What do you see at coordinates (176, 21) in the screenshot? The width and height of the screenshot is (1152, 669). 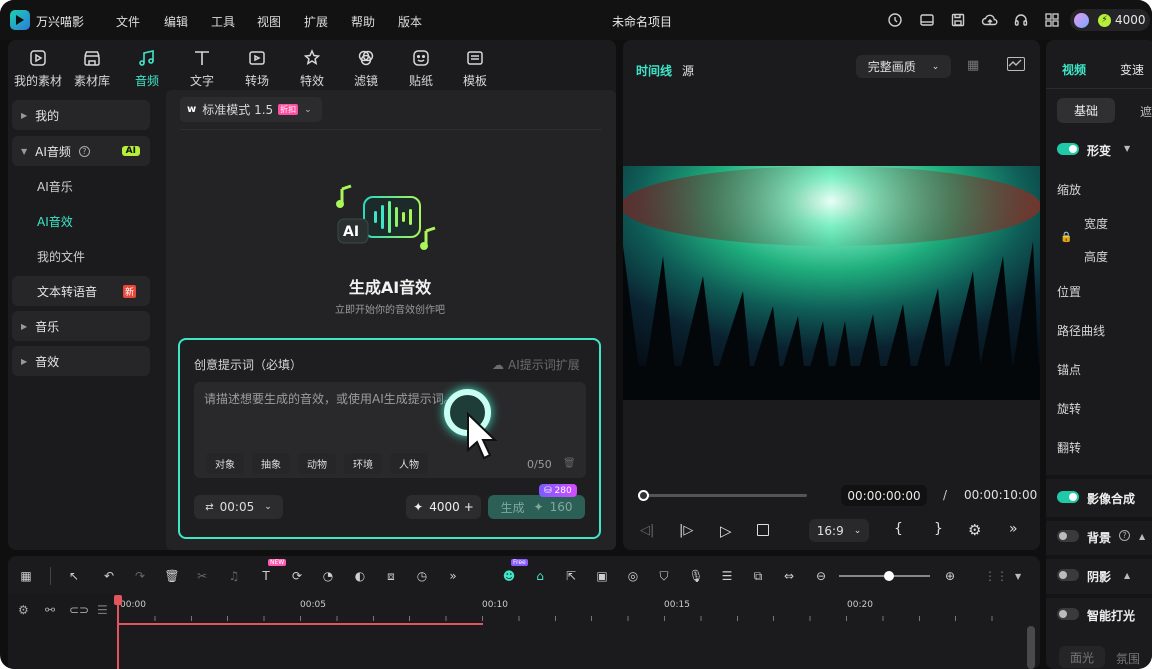 I see `menu-edit: 编辑` at bounding box center [176, 21].